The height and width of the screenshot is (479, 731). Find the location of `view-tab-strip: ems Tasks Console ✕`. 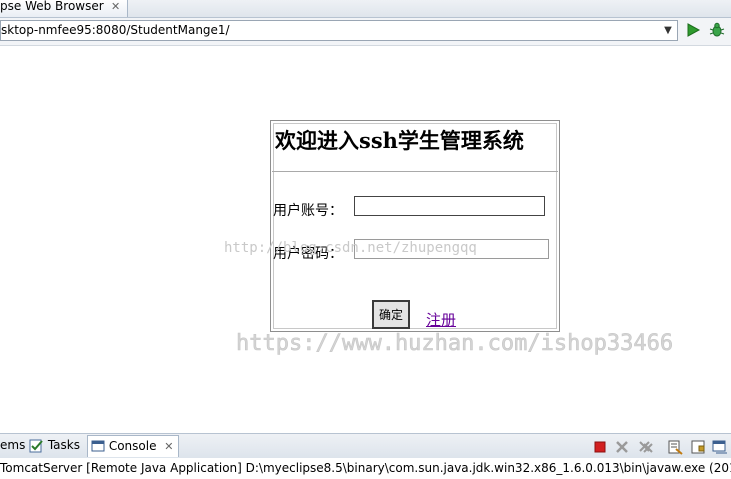

view-tab-strip: ems Tasks Console ✕ is located at coordinates (365, 446).